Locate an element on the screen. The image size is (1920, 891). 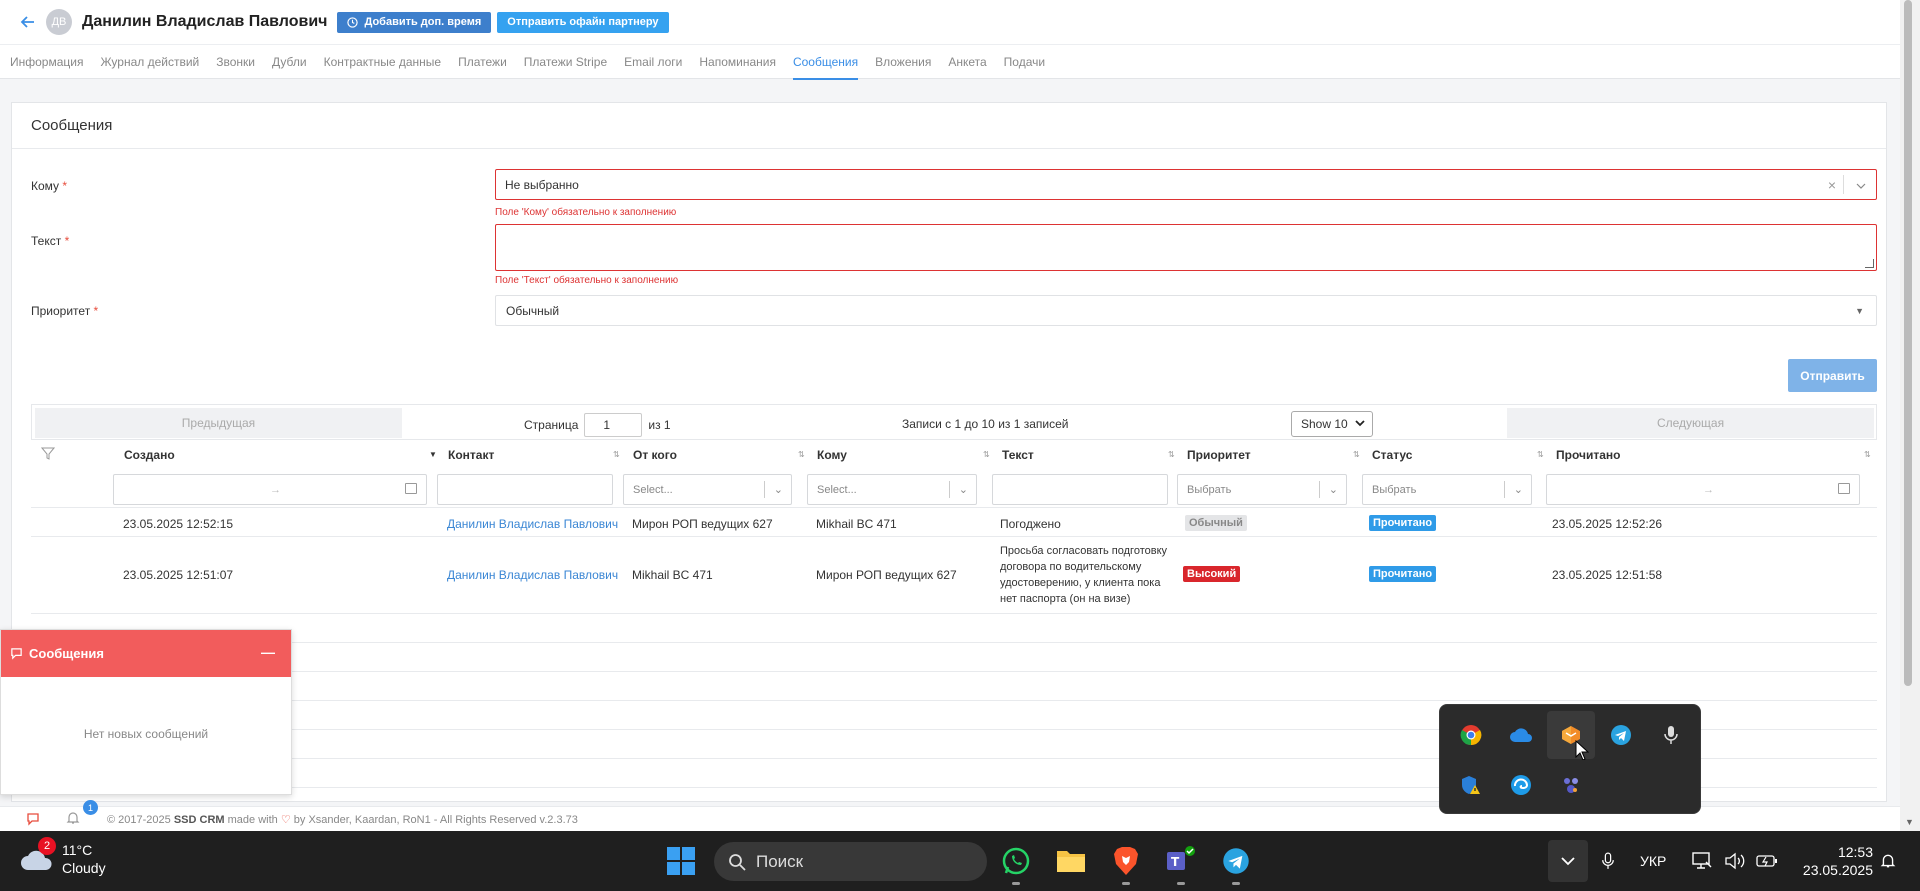
chat-icon is located at coordinates (33, 820).